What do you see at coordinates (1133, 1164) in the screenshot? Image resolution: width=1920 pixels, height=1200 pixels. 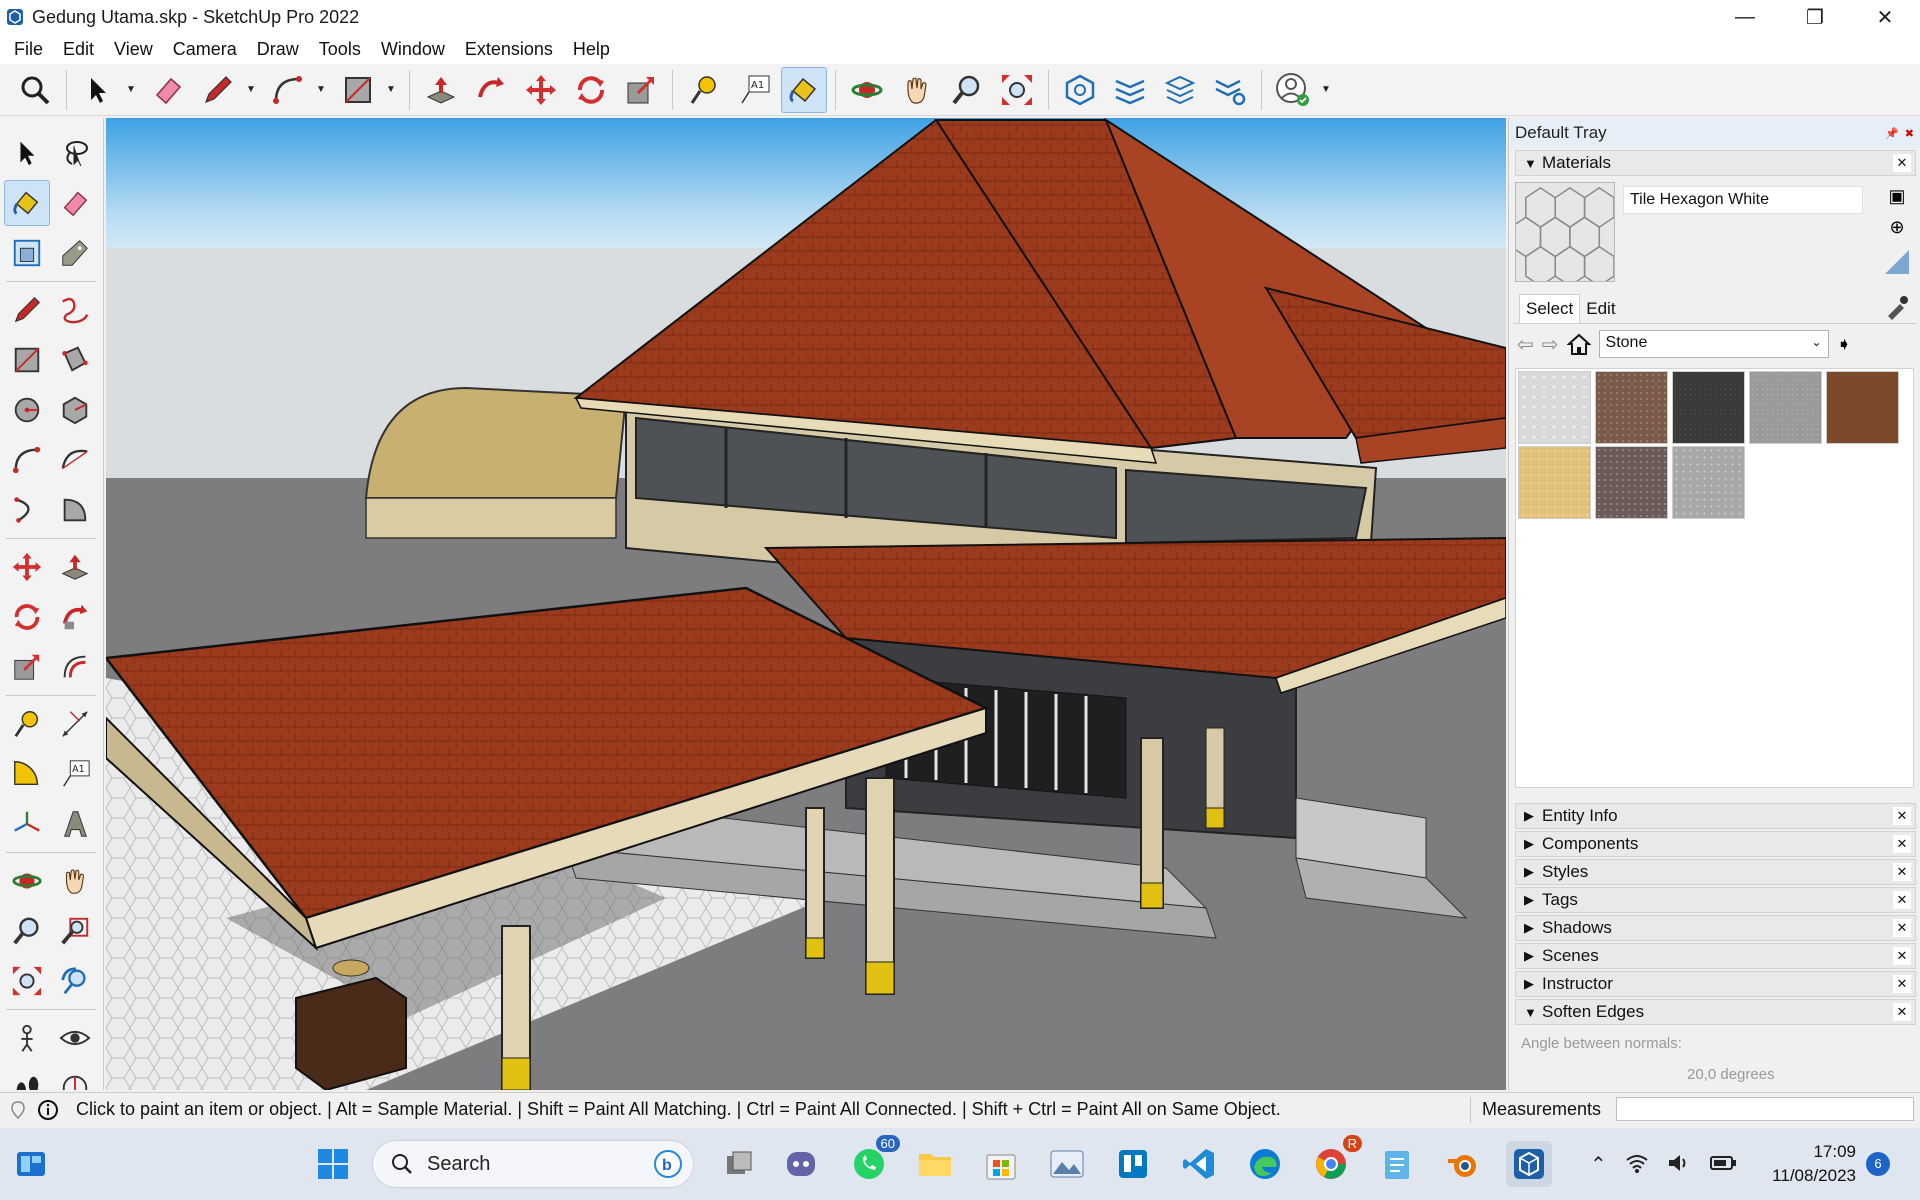 I see `trello-icon` at bounding box center [1133, 1164].